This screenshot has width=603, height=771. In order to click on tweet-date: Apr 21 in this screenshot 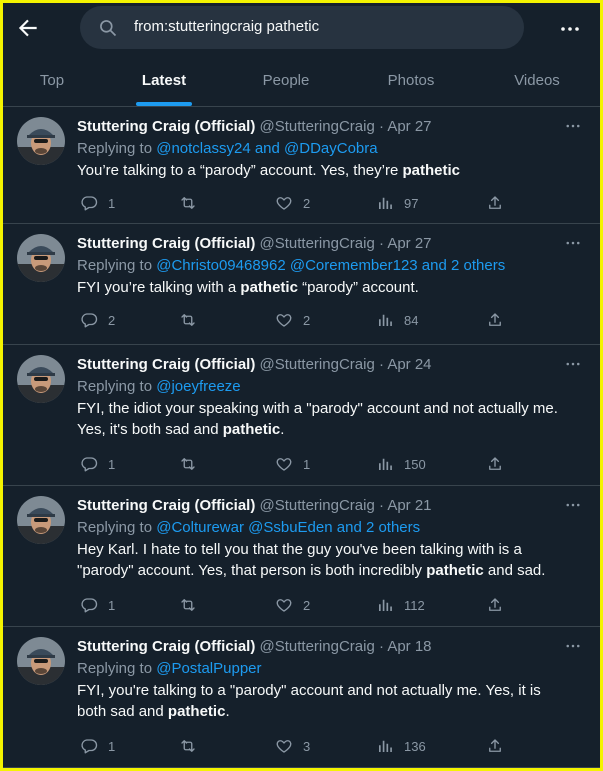, I will do `click(409, 505)`.